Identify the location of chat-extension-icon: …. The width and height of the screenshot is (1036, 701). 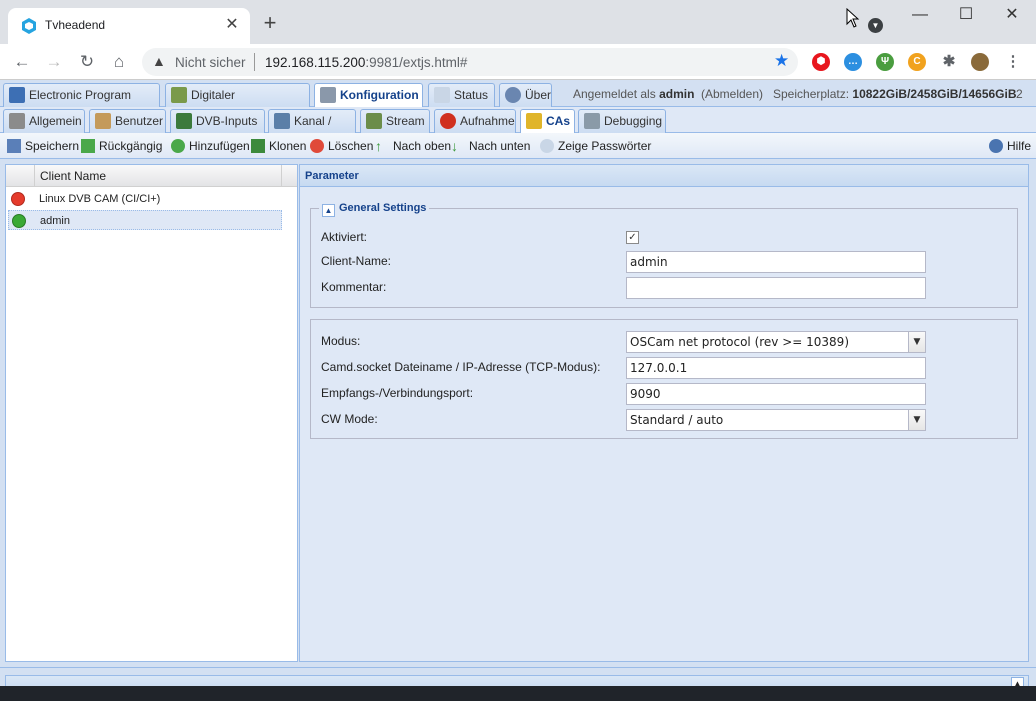
(853, 62).